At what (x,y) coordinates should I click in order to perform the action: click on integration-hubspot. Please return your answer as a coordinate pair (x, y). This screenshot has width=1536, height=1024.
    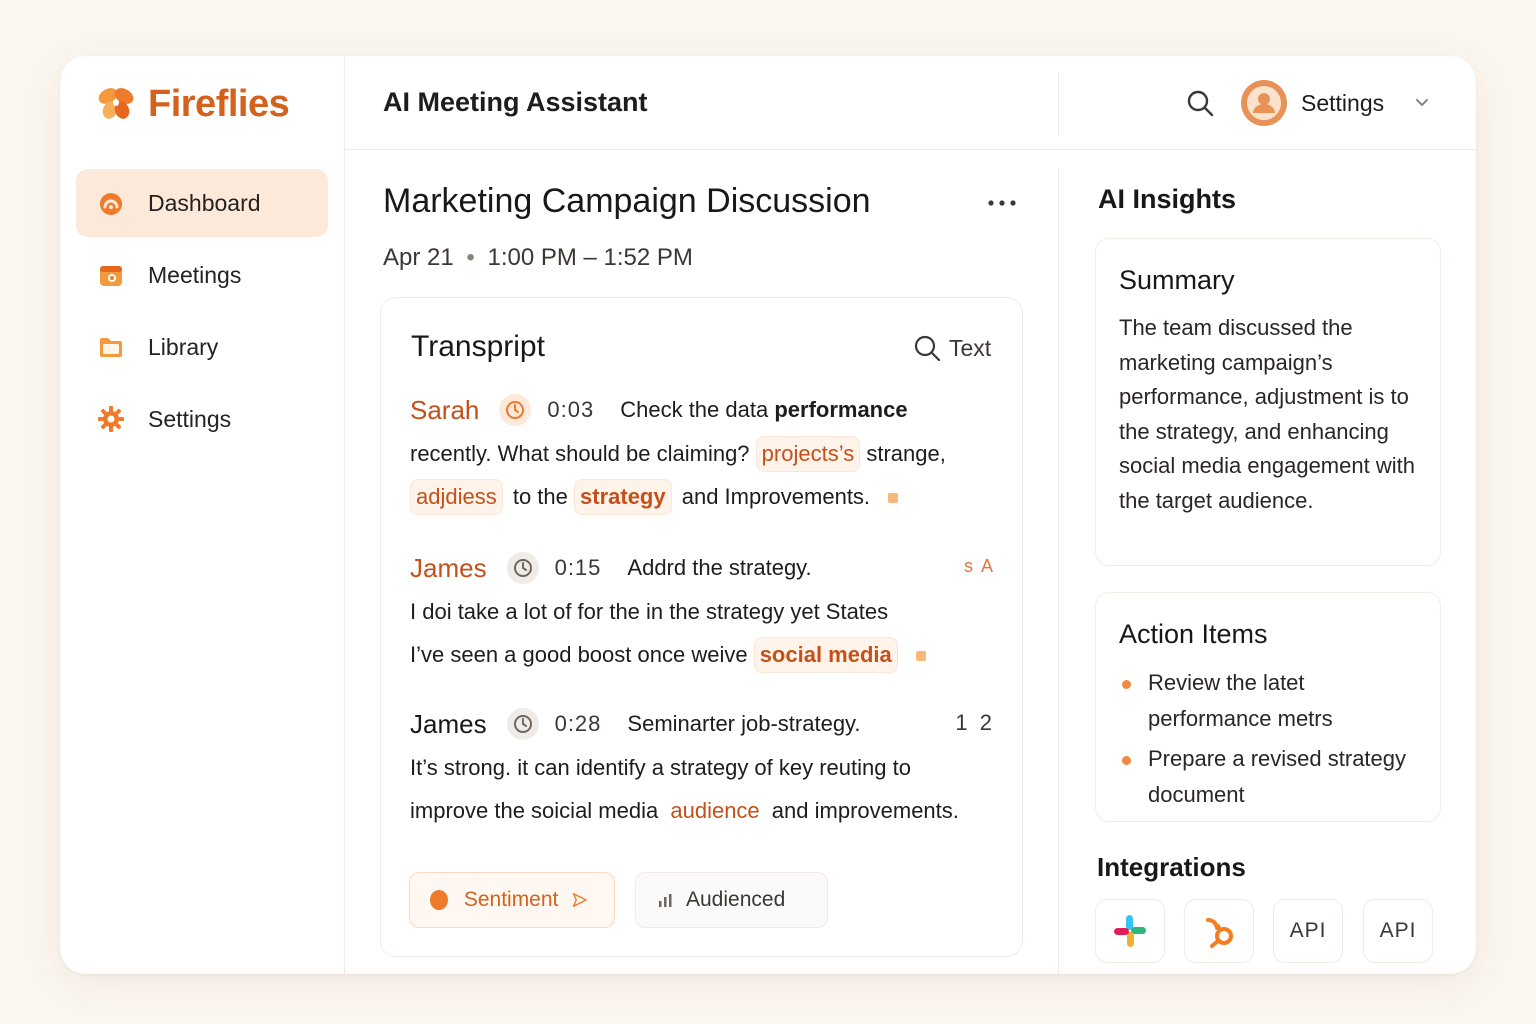
    Looking at the image, I should click on (1219, 931).